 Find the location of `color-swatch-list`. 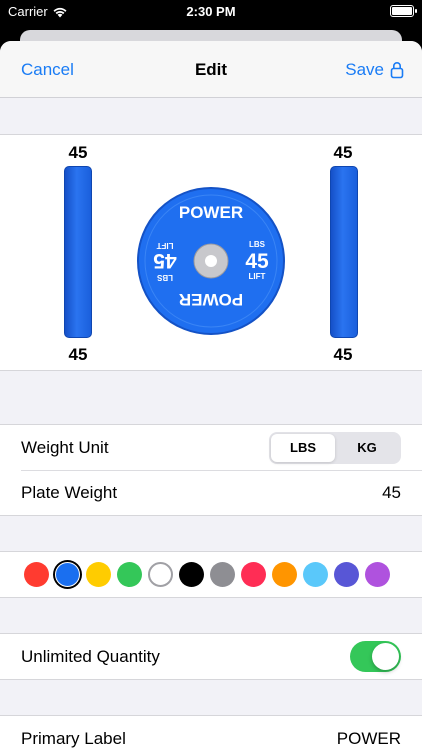

color-swatch-list is located at coordinates (211, 574).